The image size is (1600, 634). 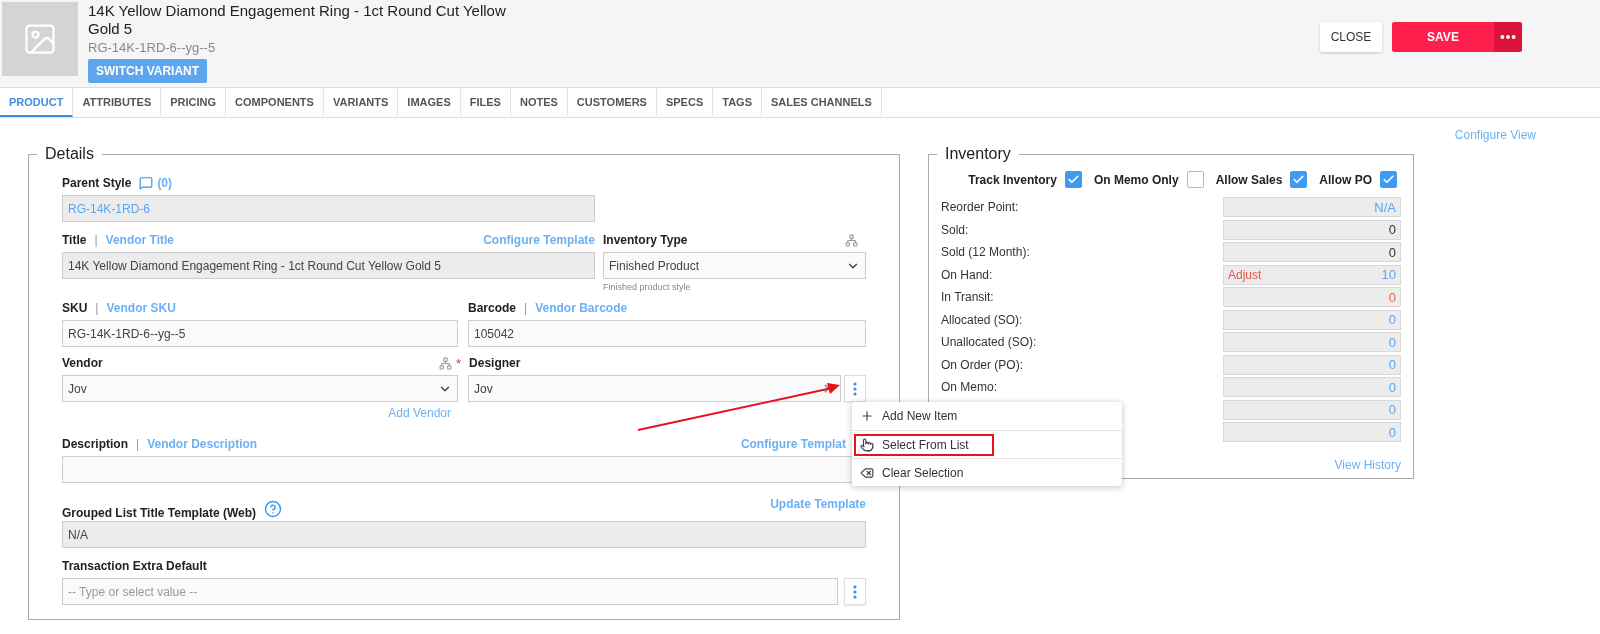 What do you see at coordinates (734, 265) in the screenshot?
I see `inventory-type-select: Finished Product` at bounding box center [734, 265].